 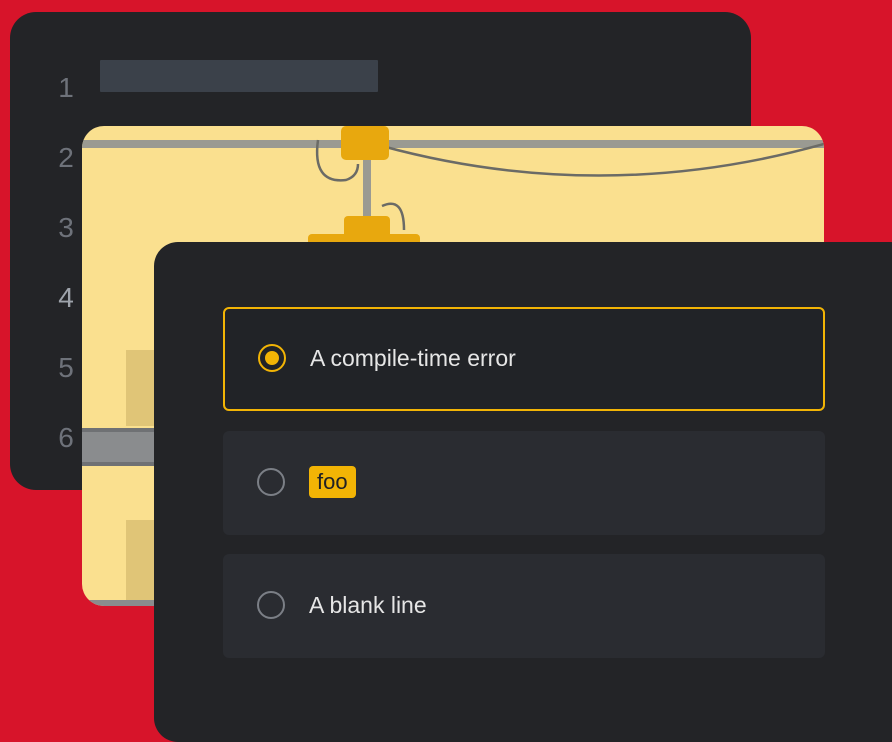 What do you see at coordinates (66, 367) in the screenshot?
I see `line-number: 5` at bounding box center [66, 367].